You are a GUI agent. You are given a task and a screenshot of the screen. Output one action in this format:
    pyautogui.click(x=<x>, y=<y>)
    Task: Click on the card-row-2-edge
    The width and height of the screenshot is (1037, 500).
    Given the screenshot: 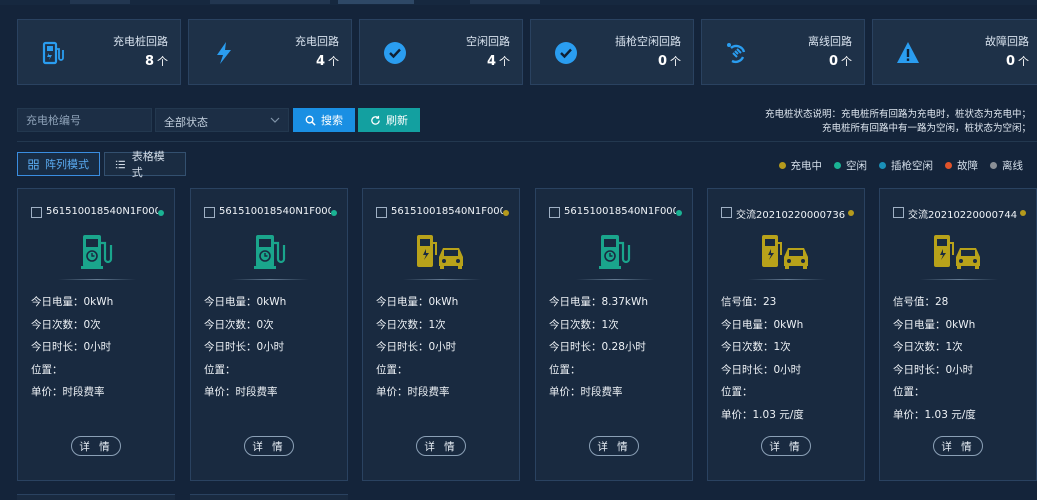 What is the action you would take?
    pyautogui.click(x=96, y=497)
    